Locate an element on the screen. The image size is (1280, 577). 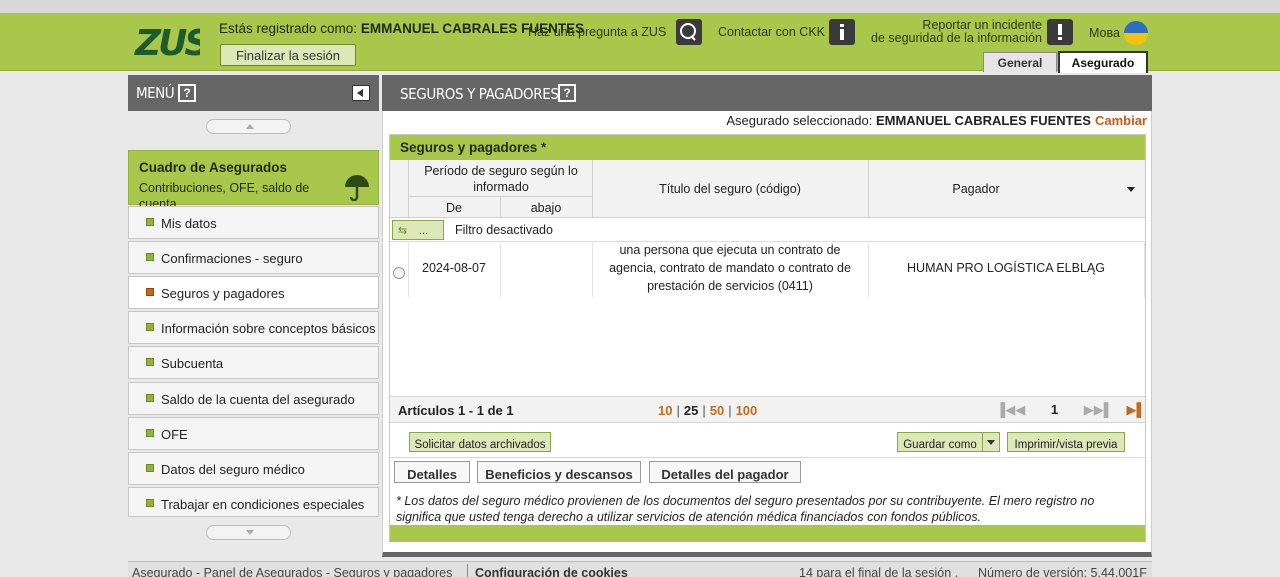
row-select-radio is located at coordinates (399, 273).